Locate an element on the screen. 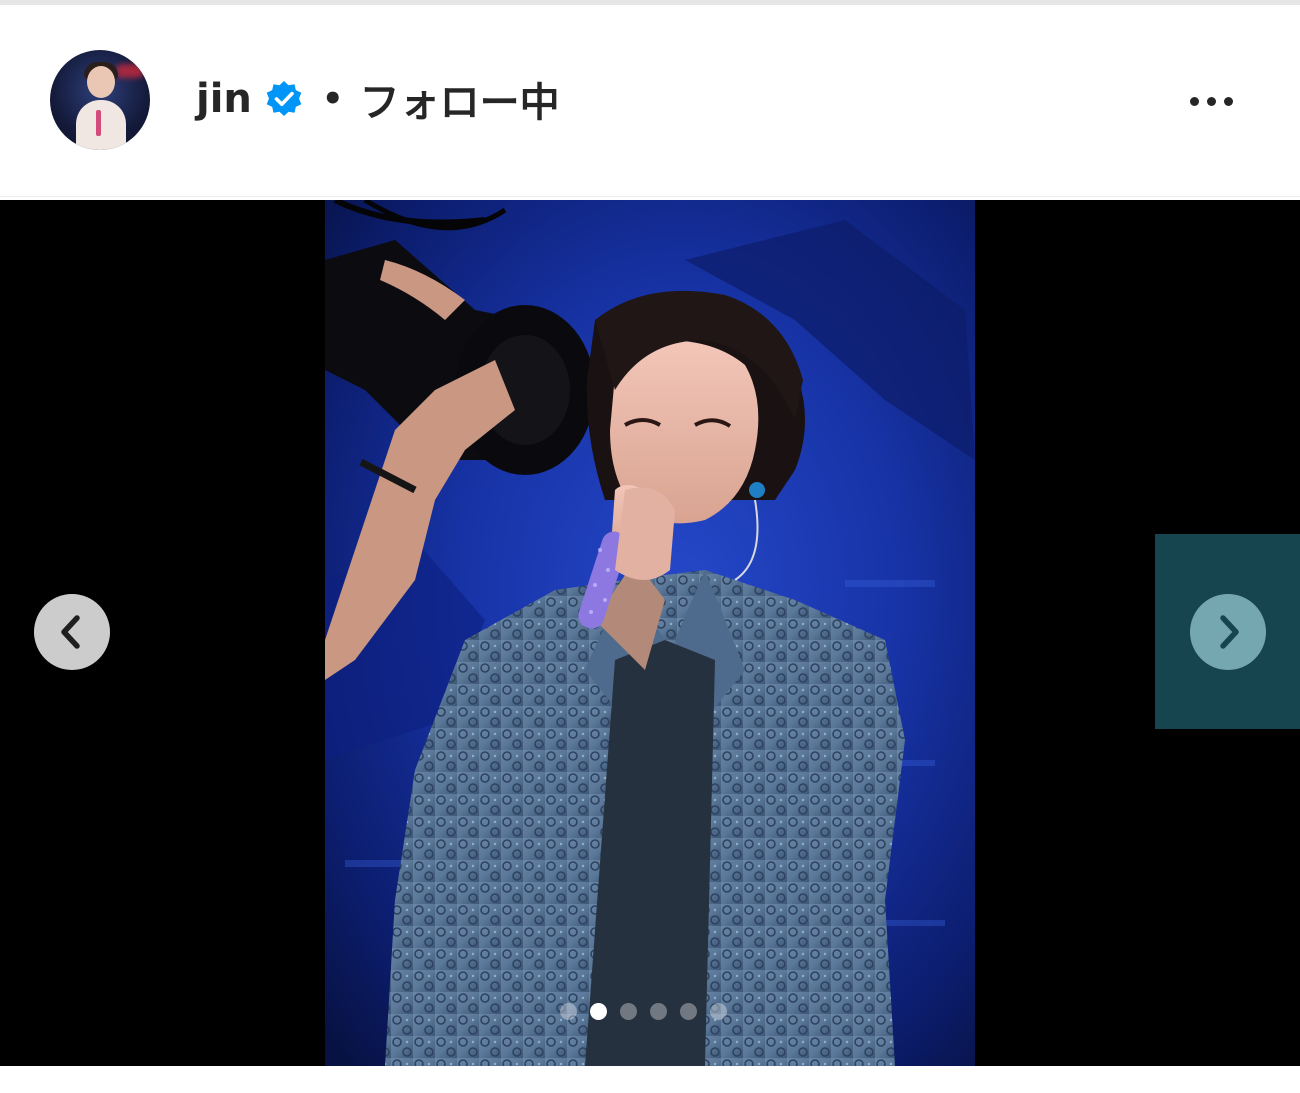 The height and width of the screenshot is (1093, 1300). avatar-person-head is located at coordinates (101, 82).